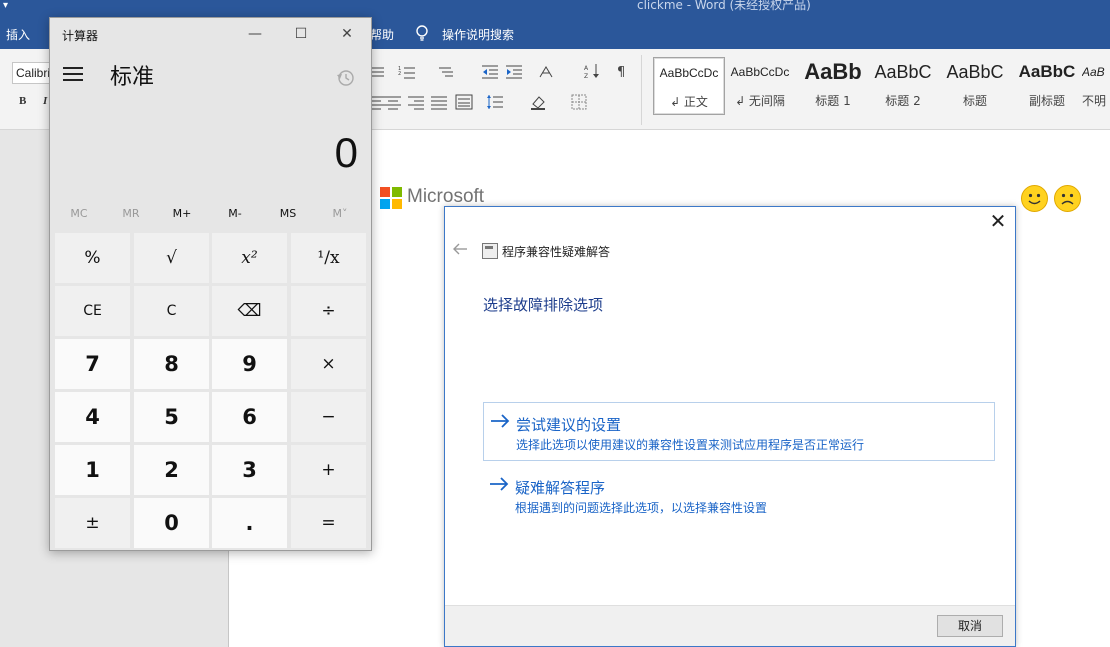 The height and width of the screenshot is (647, 1110). I want to click on maximize-button: ☐, so click(301, 34).